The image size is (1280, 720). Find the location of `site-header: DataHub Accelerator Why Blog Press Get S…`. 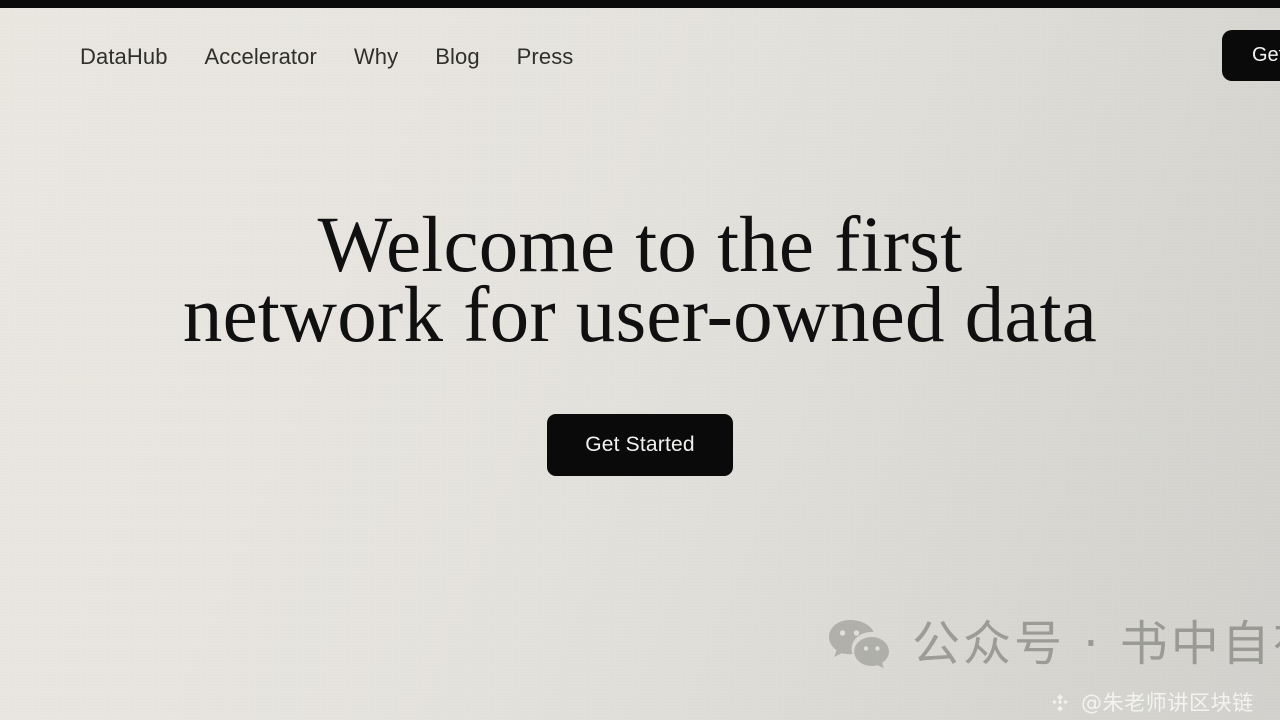

site-header: DataHub Accelerator Why Blog Press Get S… is located at coordinates (640, 59).